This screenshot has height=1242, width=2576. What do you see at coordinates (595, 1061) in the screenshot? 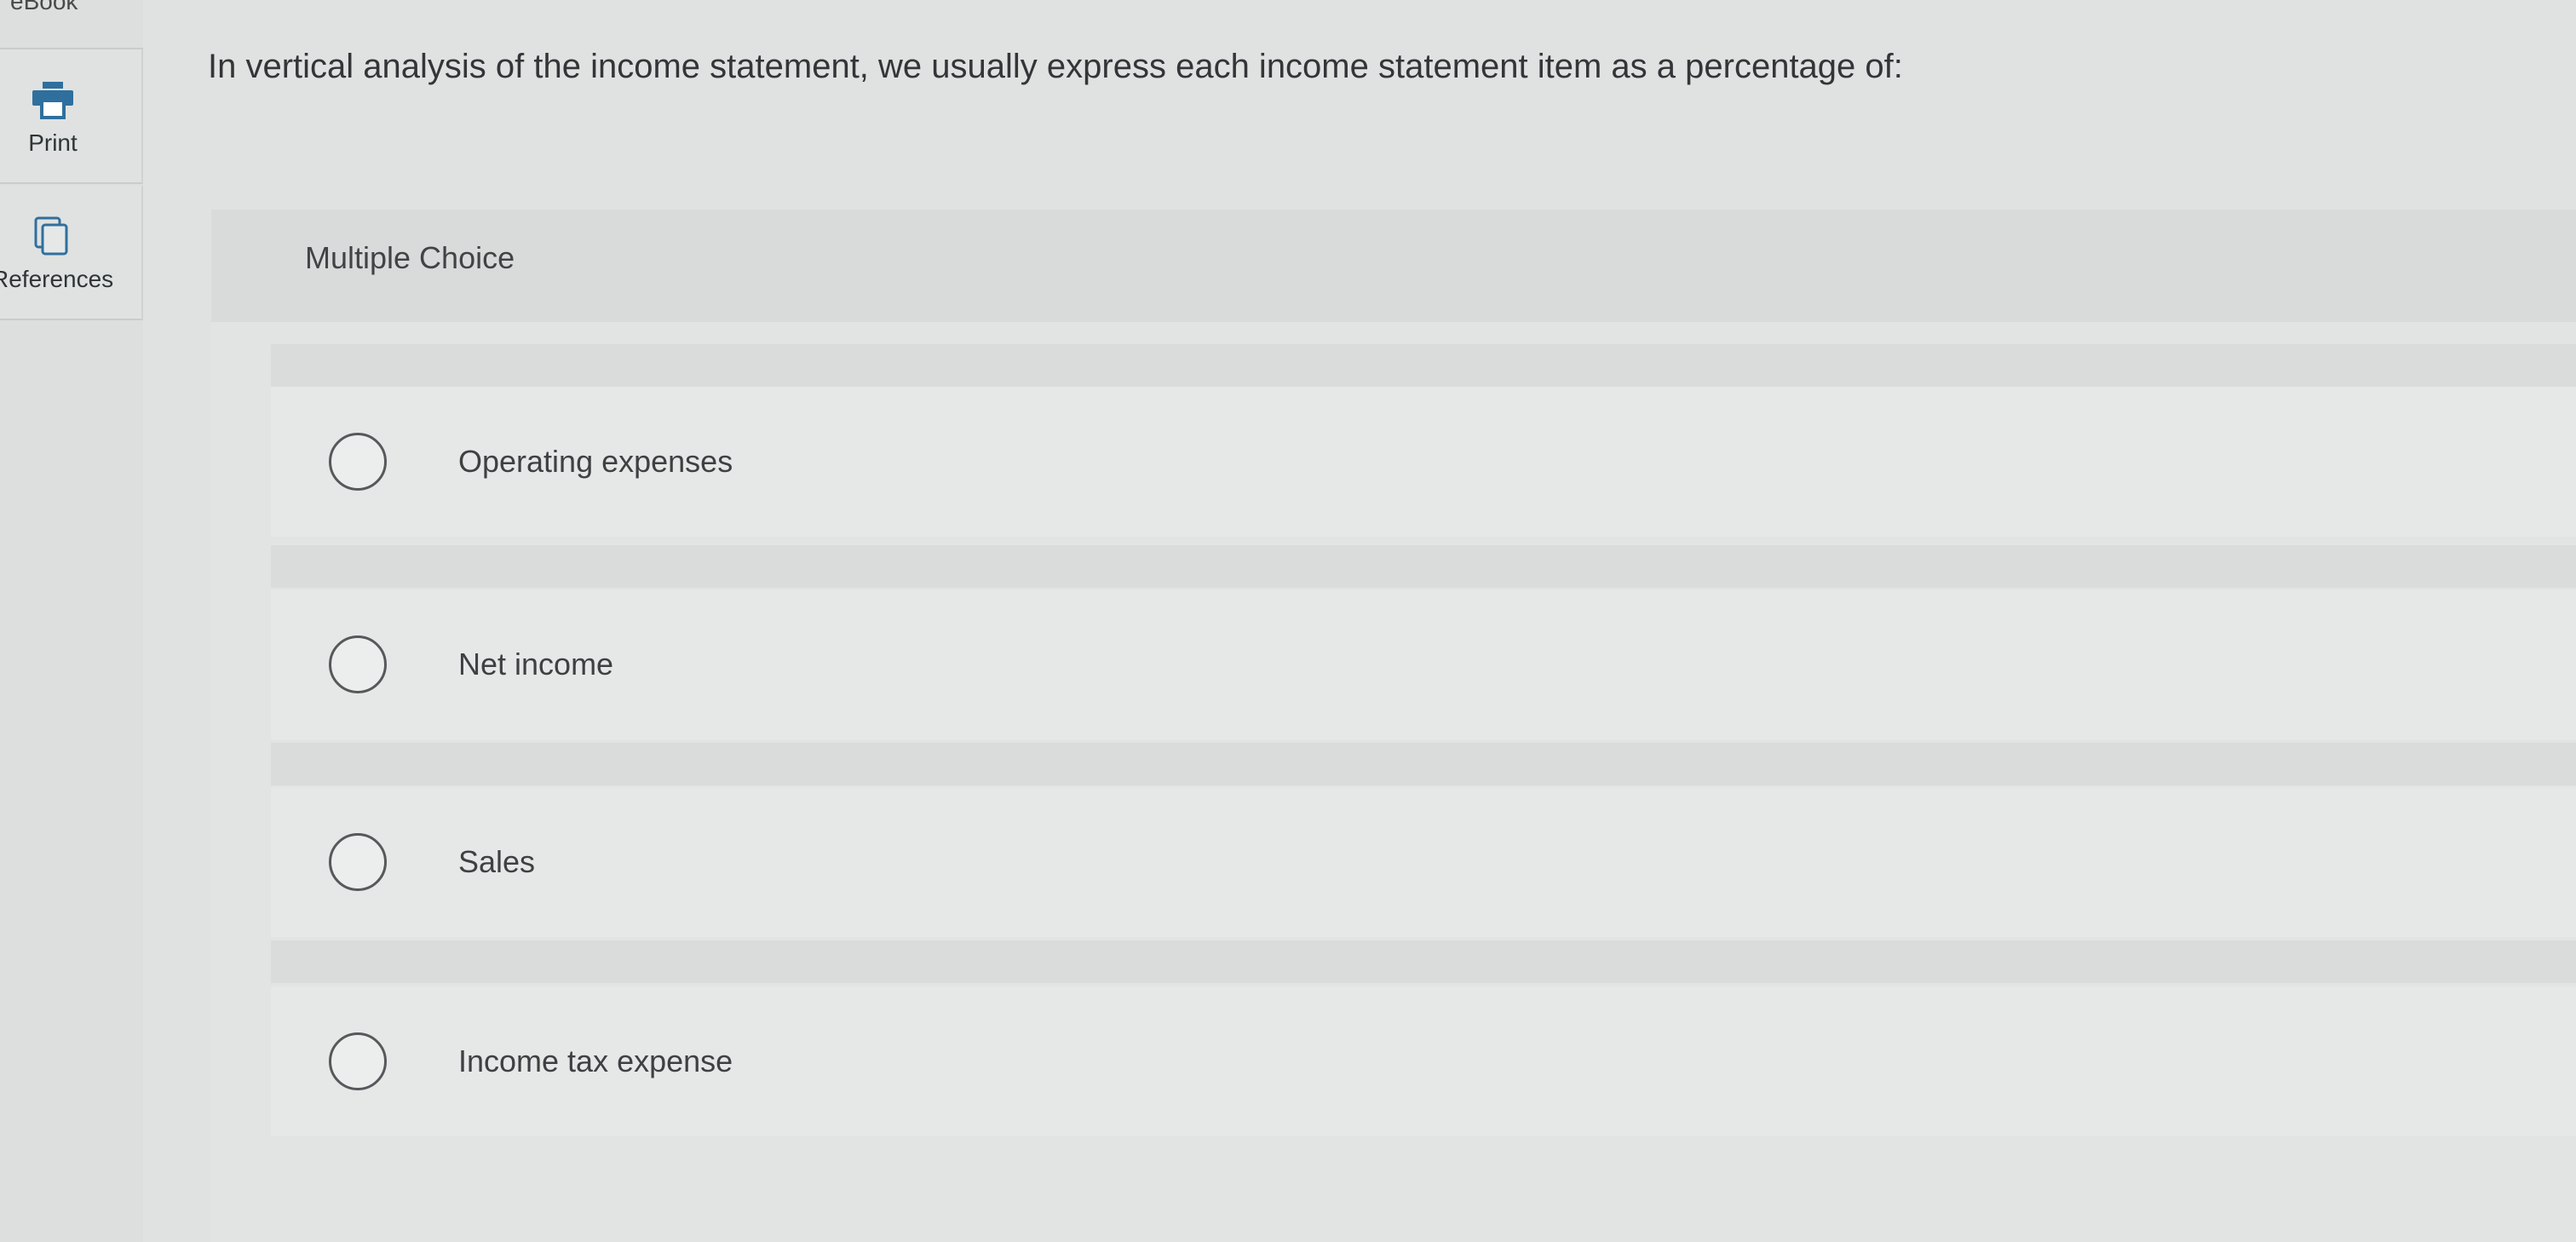
I see `option-label: Income tax expense` at bounding box center [595, 1061].